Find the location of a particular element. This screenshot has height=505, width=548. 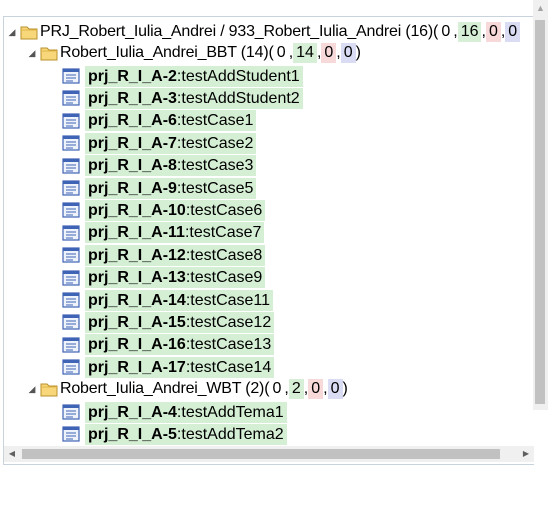

scroll-left-icon: ◀ is located at coordinates (12, 454).